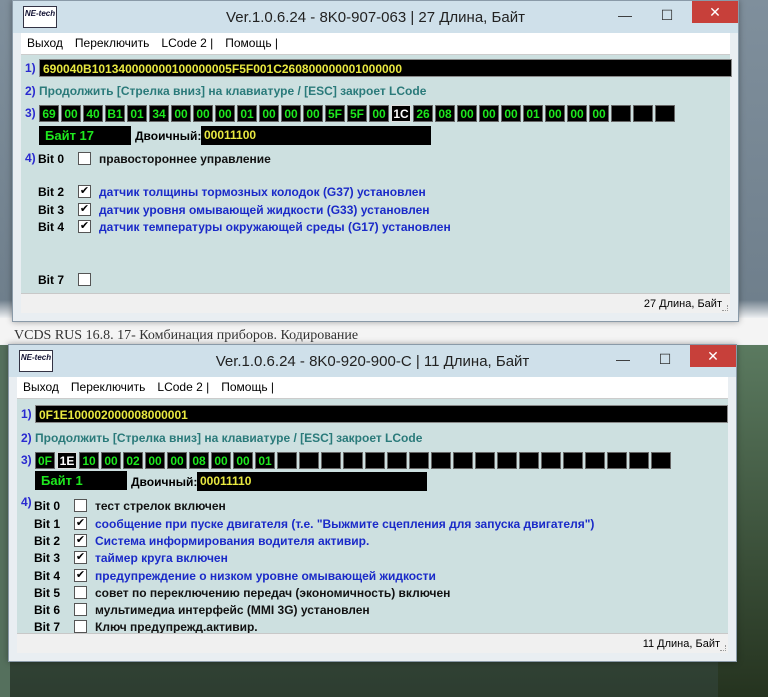 The width and height of the screenshot is (768, 697). Describe the element at coordinates (130, 505) in the screenshot. I see `bit-0-row: Bit 0 тест стрелок включен` at that location.